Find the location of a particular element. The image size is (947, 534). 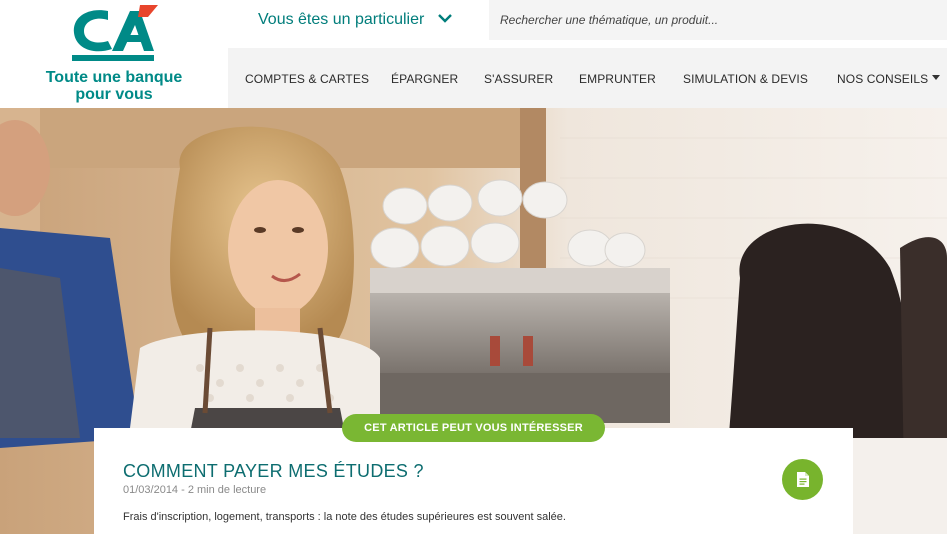

nav-item-comptes-cartes: COMPTES & CARTES is located at coordinates (307, 79).